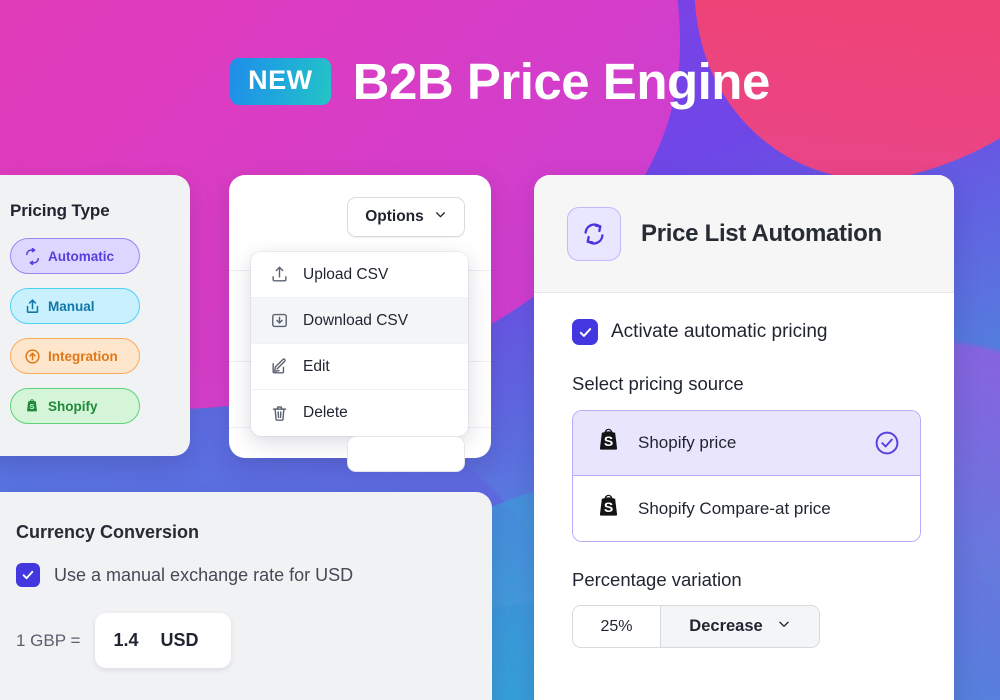  I want to click on activate-automatic-pricing-label: Activate automatic pricing, so click(719, 331).